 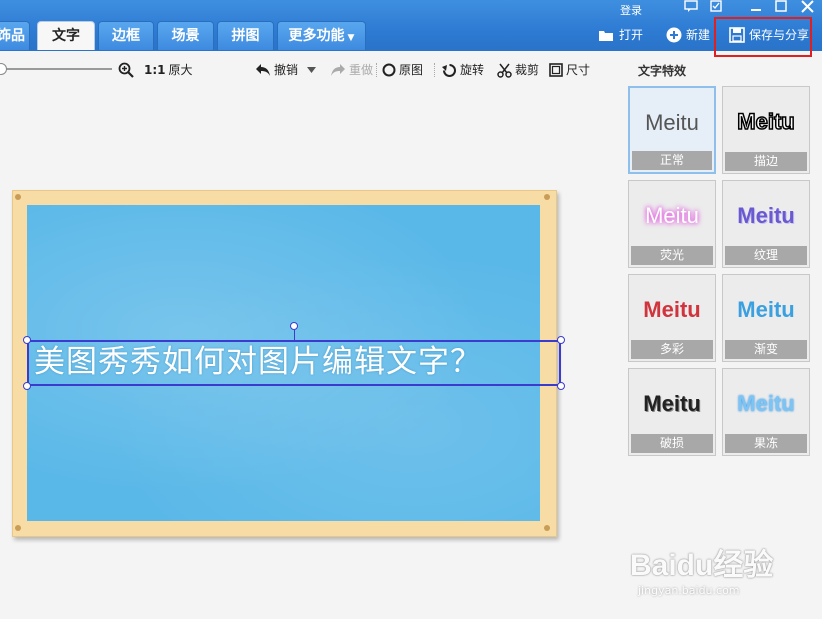 What do you see at coordinates (766, 318) in the screenshot?
I see `effect-gradient: Meitu 渐变` at bounding box center [766, 318].